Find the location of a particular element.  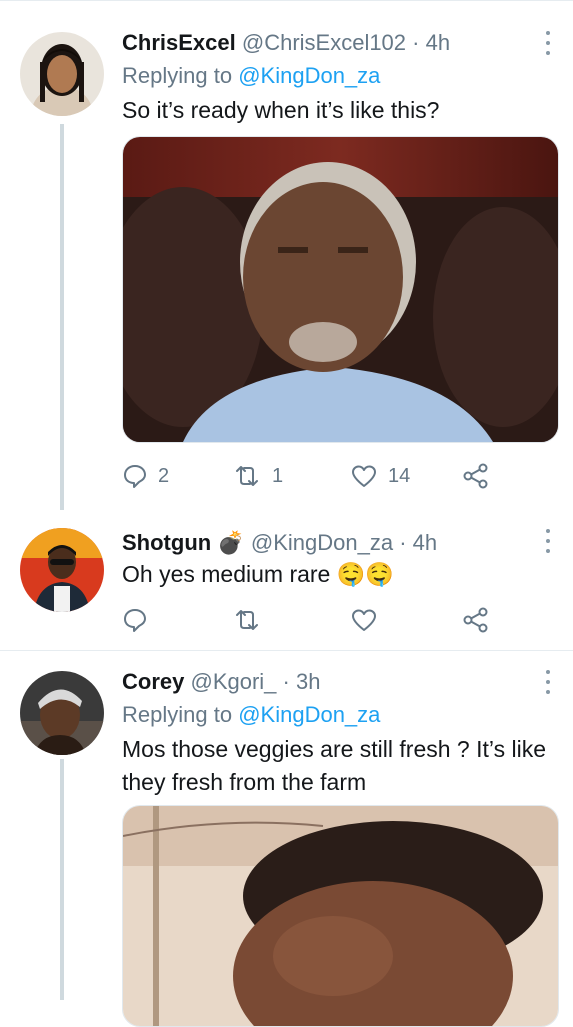

display-name: Corey is located at coordinates (153, 681).